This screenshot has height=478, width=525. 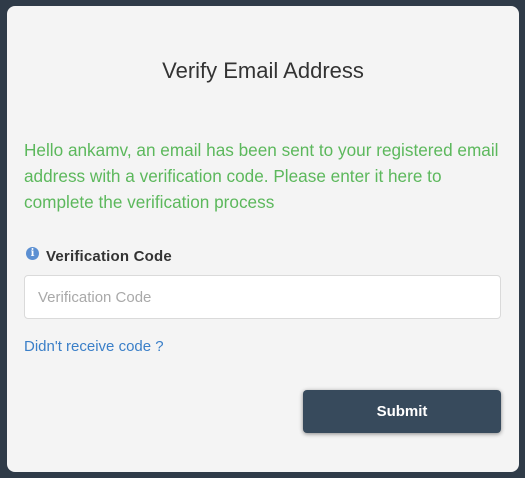 I want to click on resend-code-link: Didn't receive code ?, so click(x=94, y=346).